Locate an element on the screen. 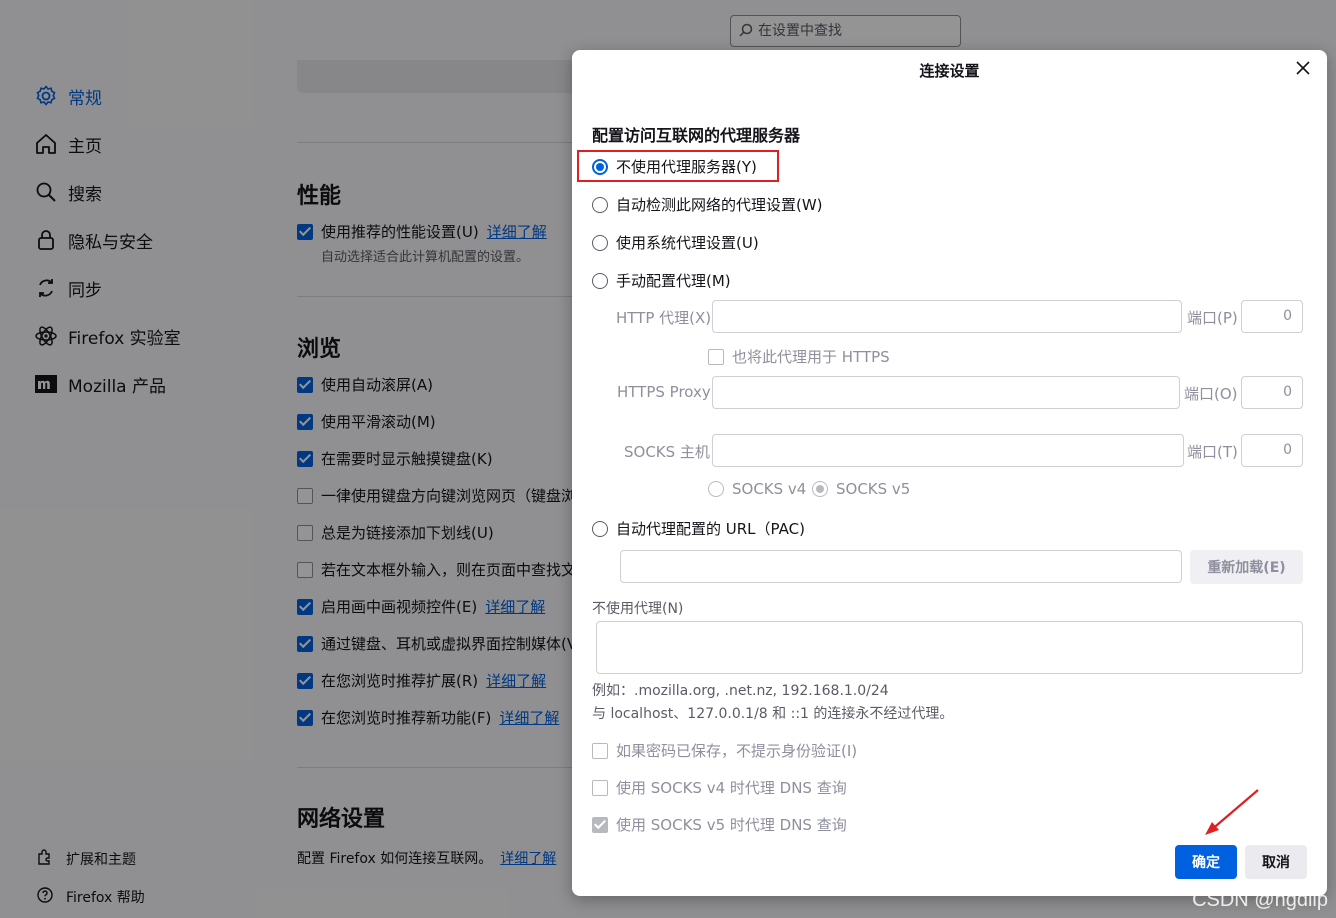 This screenshot has height=918, width=1336. option-label: 自动检测此网络的代理设置(W) is located at coordinates (719, 205).